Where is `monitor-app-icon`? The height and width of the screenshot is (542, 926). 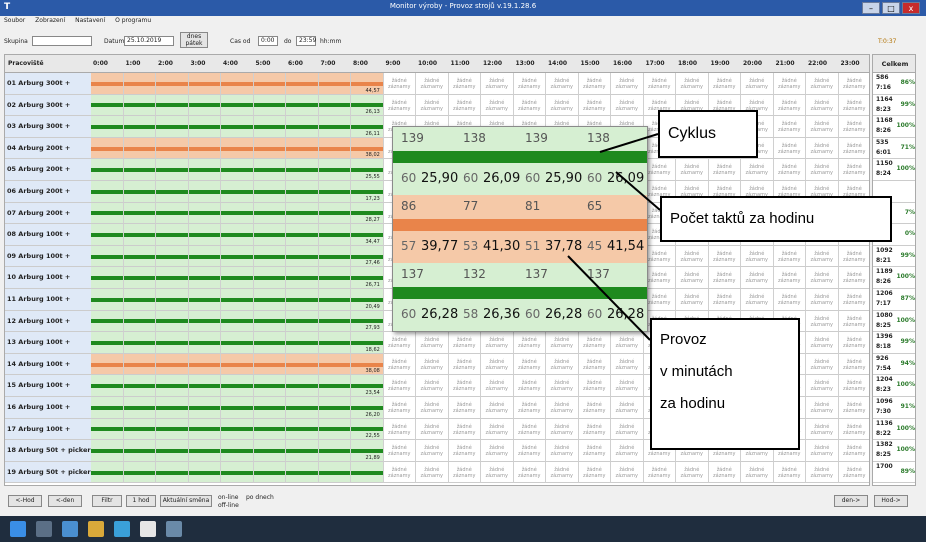 monitor-app-icon is located at coordinates (148, 529).